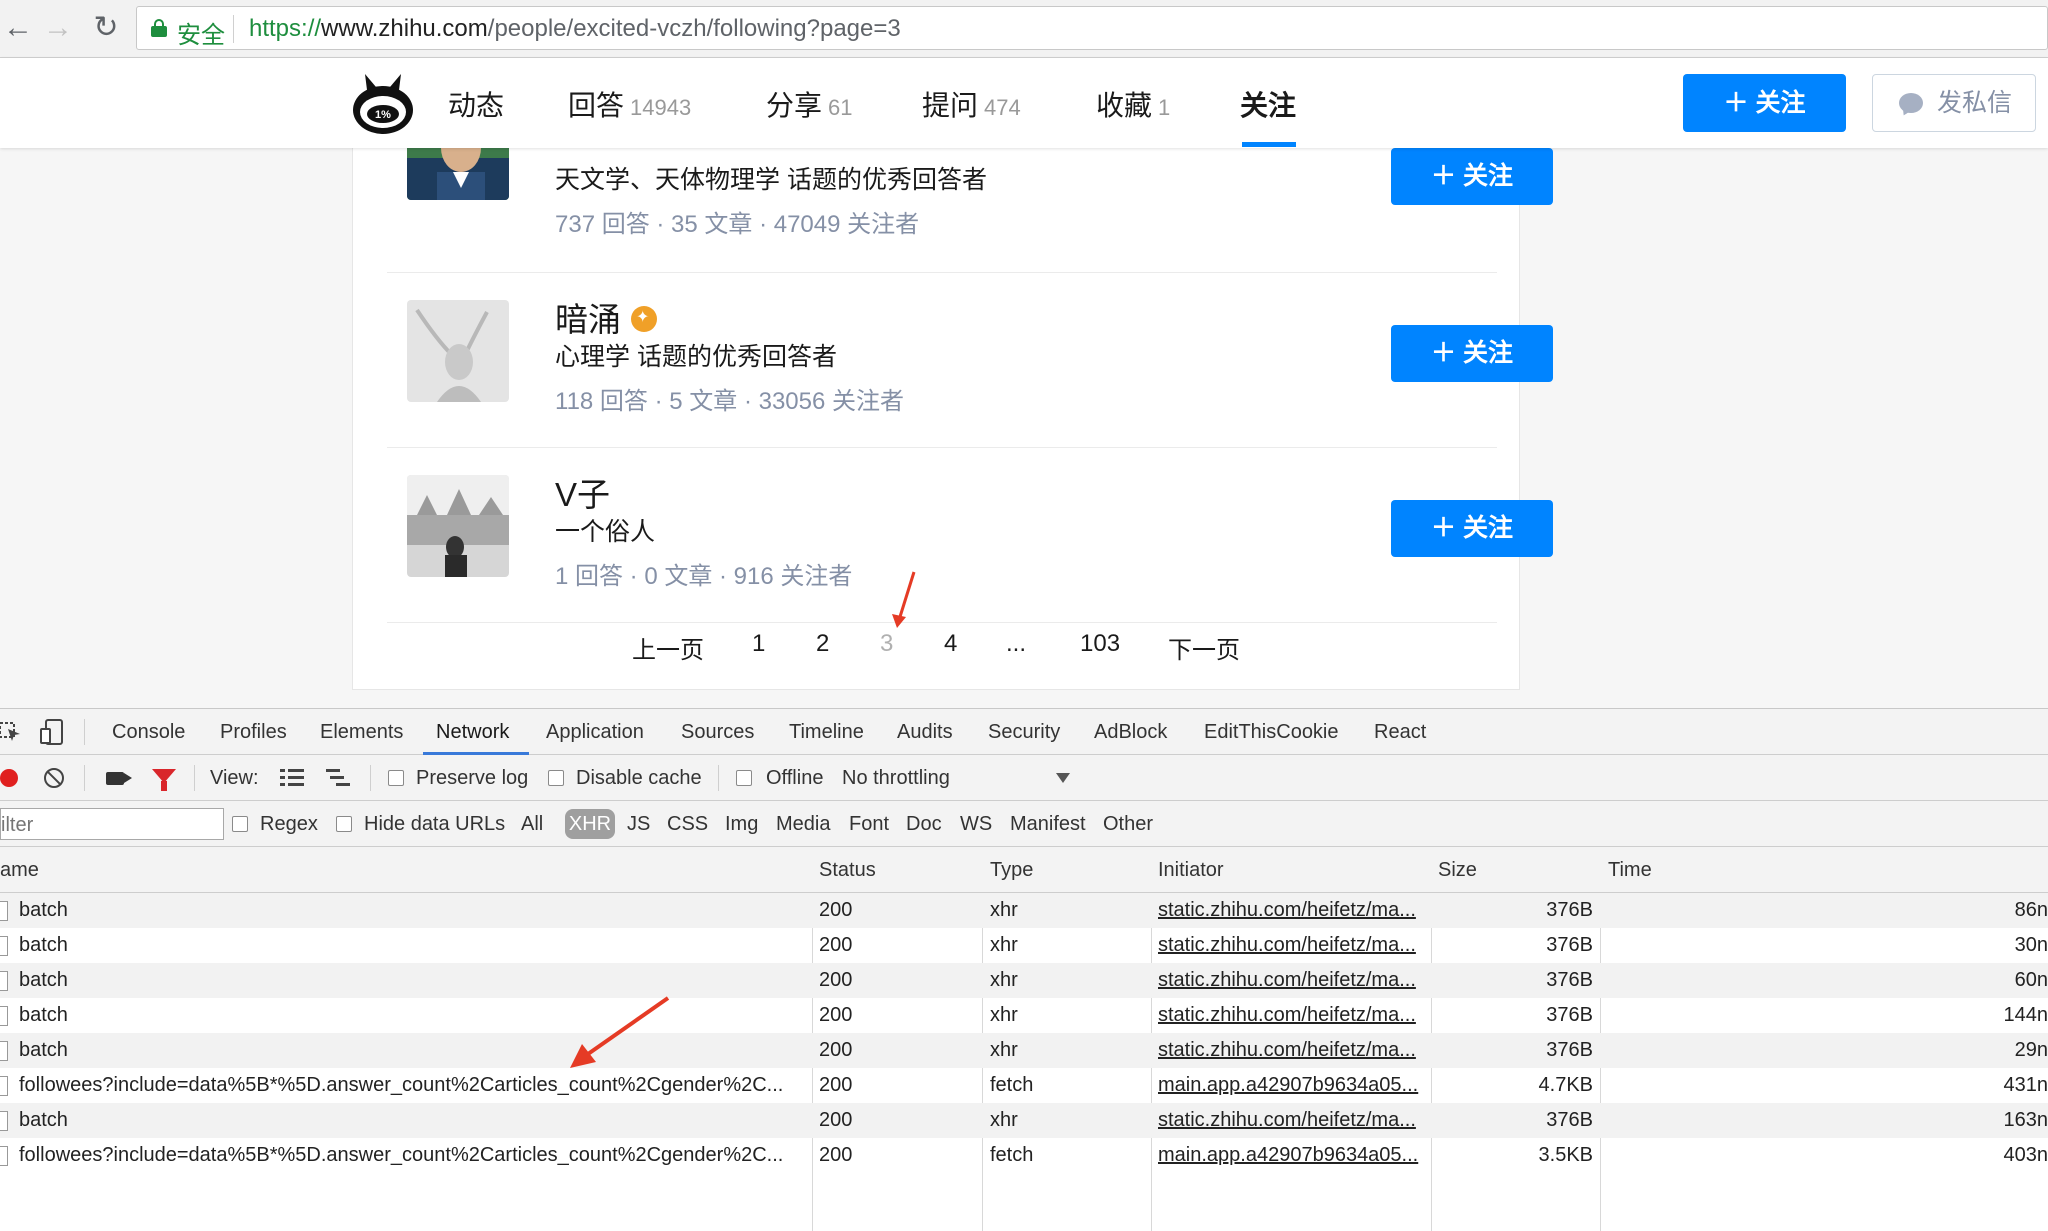  I want to click on tab-shares: 分享 61, so click(809, 104).